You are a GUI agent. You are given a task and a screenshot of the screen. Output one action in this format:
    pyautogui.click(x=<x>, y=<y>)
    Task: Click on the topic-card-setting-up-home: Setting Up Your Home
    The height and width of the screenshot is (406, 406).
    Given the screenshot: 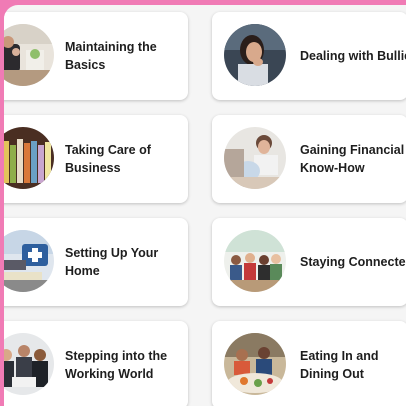 What is the action you would take?
    pyautogui.click(x=96, y=262)
    